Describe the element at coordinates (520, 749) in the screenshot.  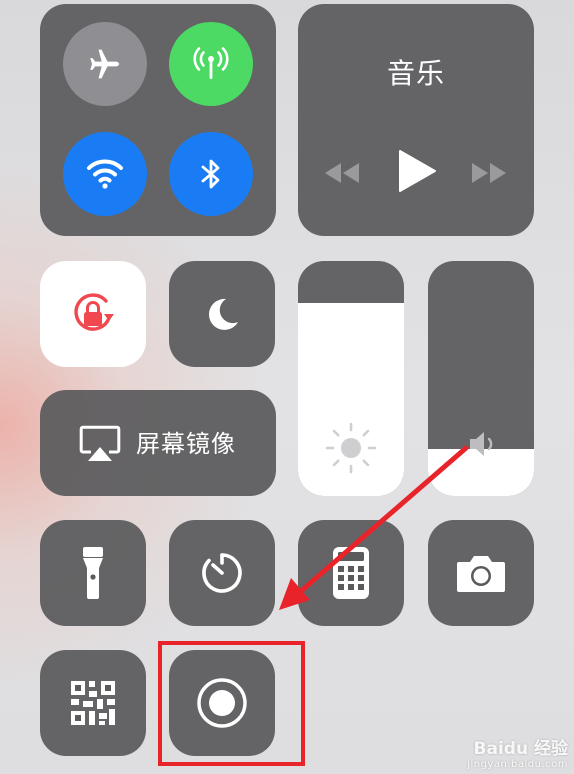
I see `watermark-brand: Baidu 经验` at that location.